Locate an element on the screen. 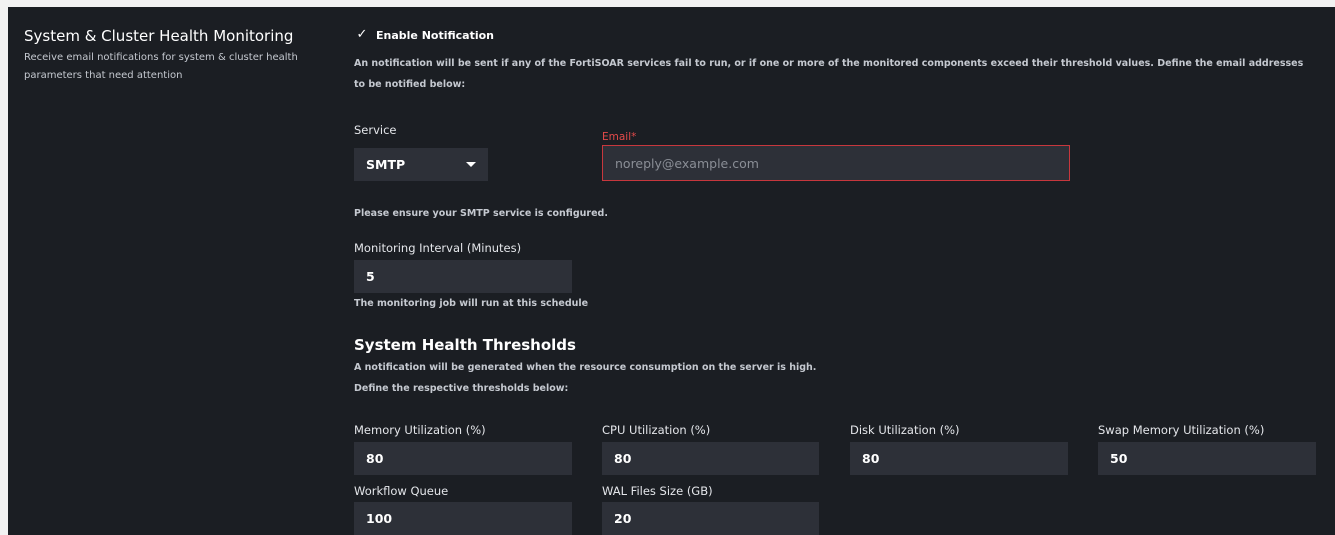 This screenshot has height=535, width=1335. email-field: noreply@example.com is located at coordinates (836, 163).